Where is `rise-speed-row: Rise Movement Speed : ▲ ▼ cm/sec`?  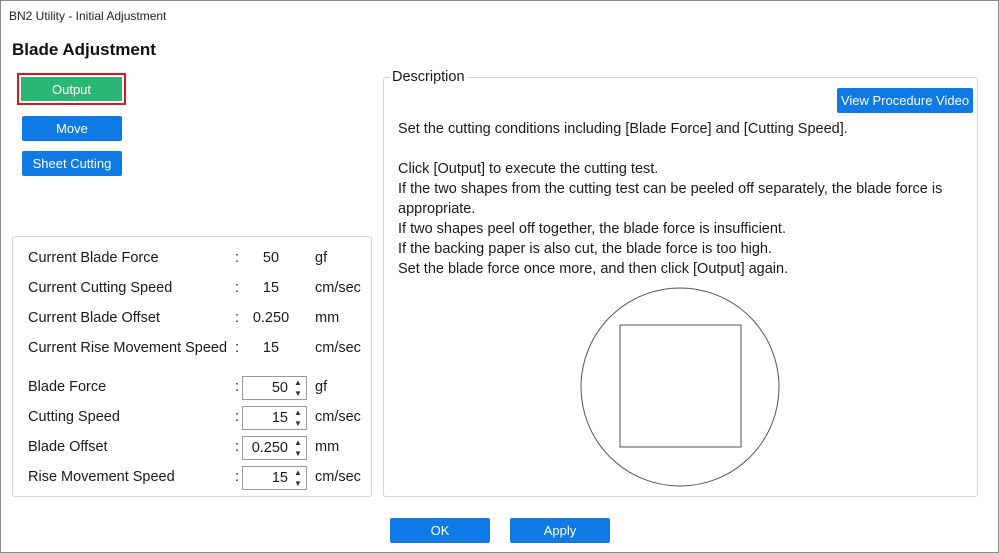
rise-speed-row: Rise Movement Speed : ▲ ▼ cm/sec is located at coordinates (193, 478).